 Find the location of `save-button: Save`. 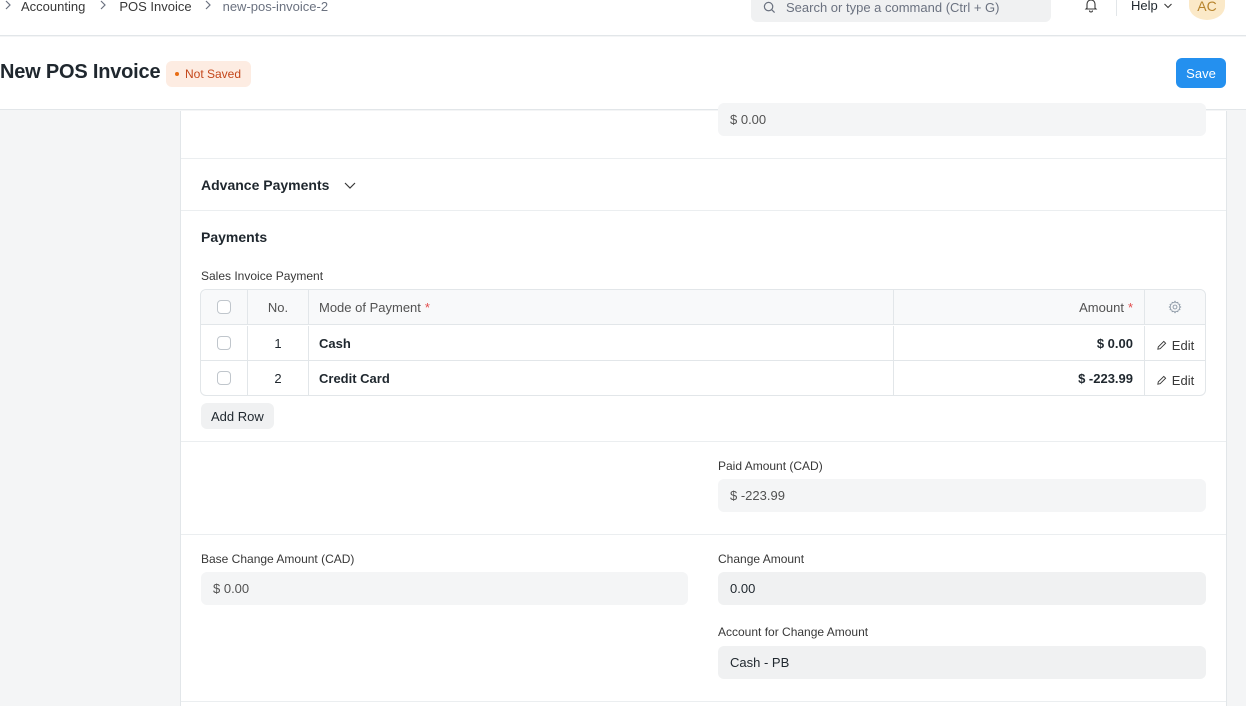

save-button: Save is located at coordinates (1201, 73).